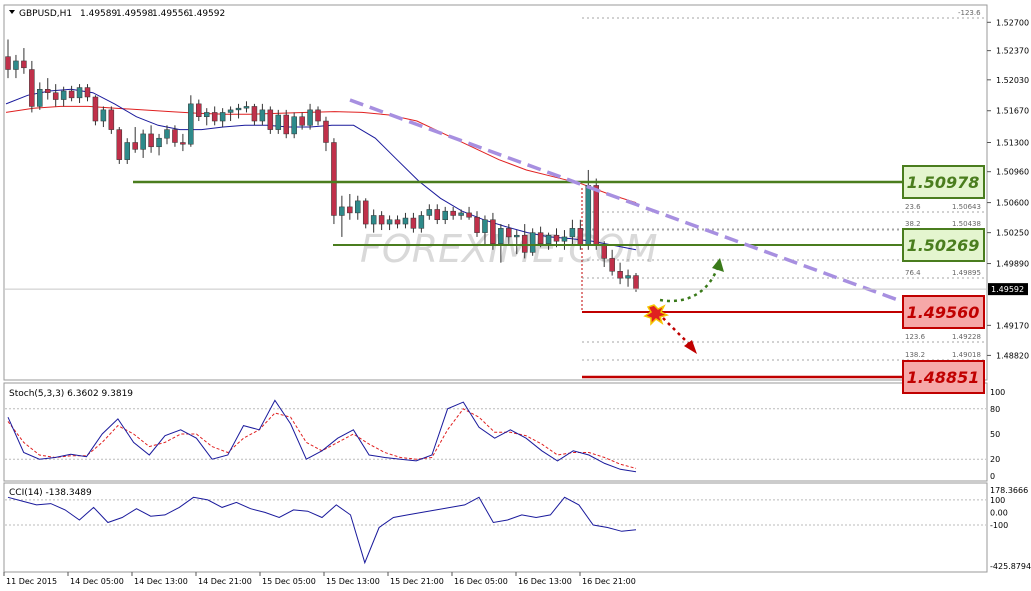 The height and width of the screenshot is (591, 1031). Describe the element at coordinates (481, 581) in the screenshot. I see `time-label: 16 Dec 05:00` at that location.